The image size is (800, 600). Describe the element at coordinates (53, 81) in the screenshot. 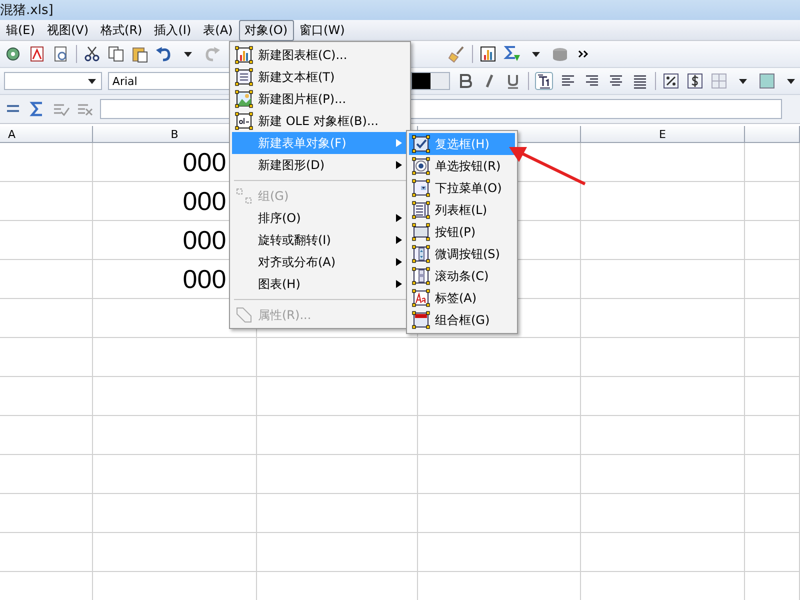

I see `style-field` at that location.